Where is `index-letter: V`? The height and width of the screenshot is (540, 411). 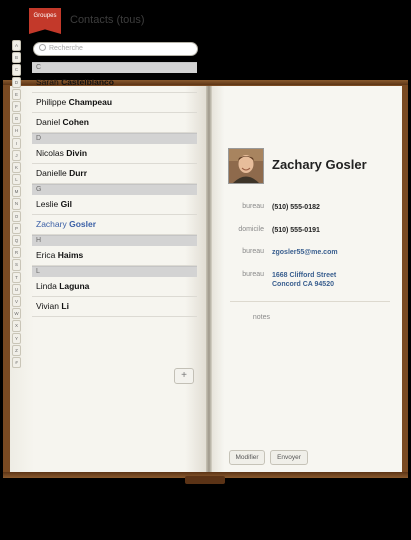
index-letter: V is located at coordinates (16, 301).